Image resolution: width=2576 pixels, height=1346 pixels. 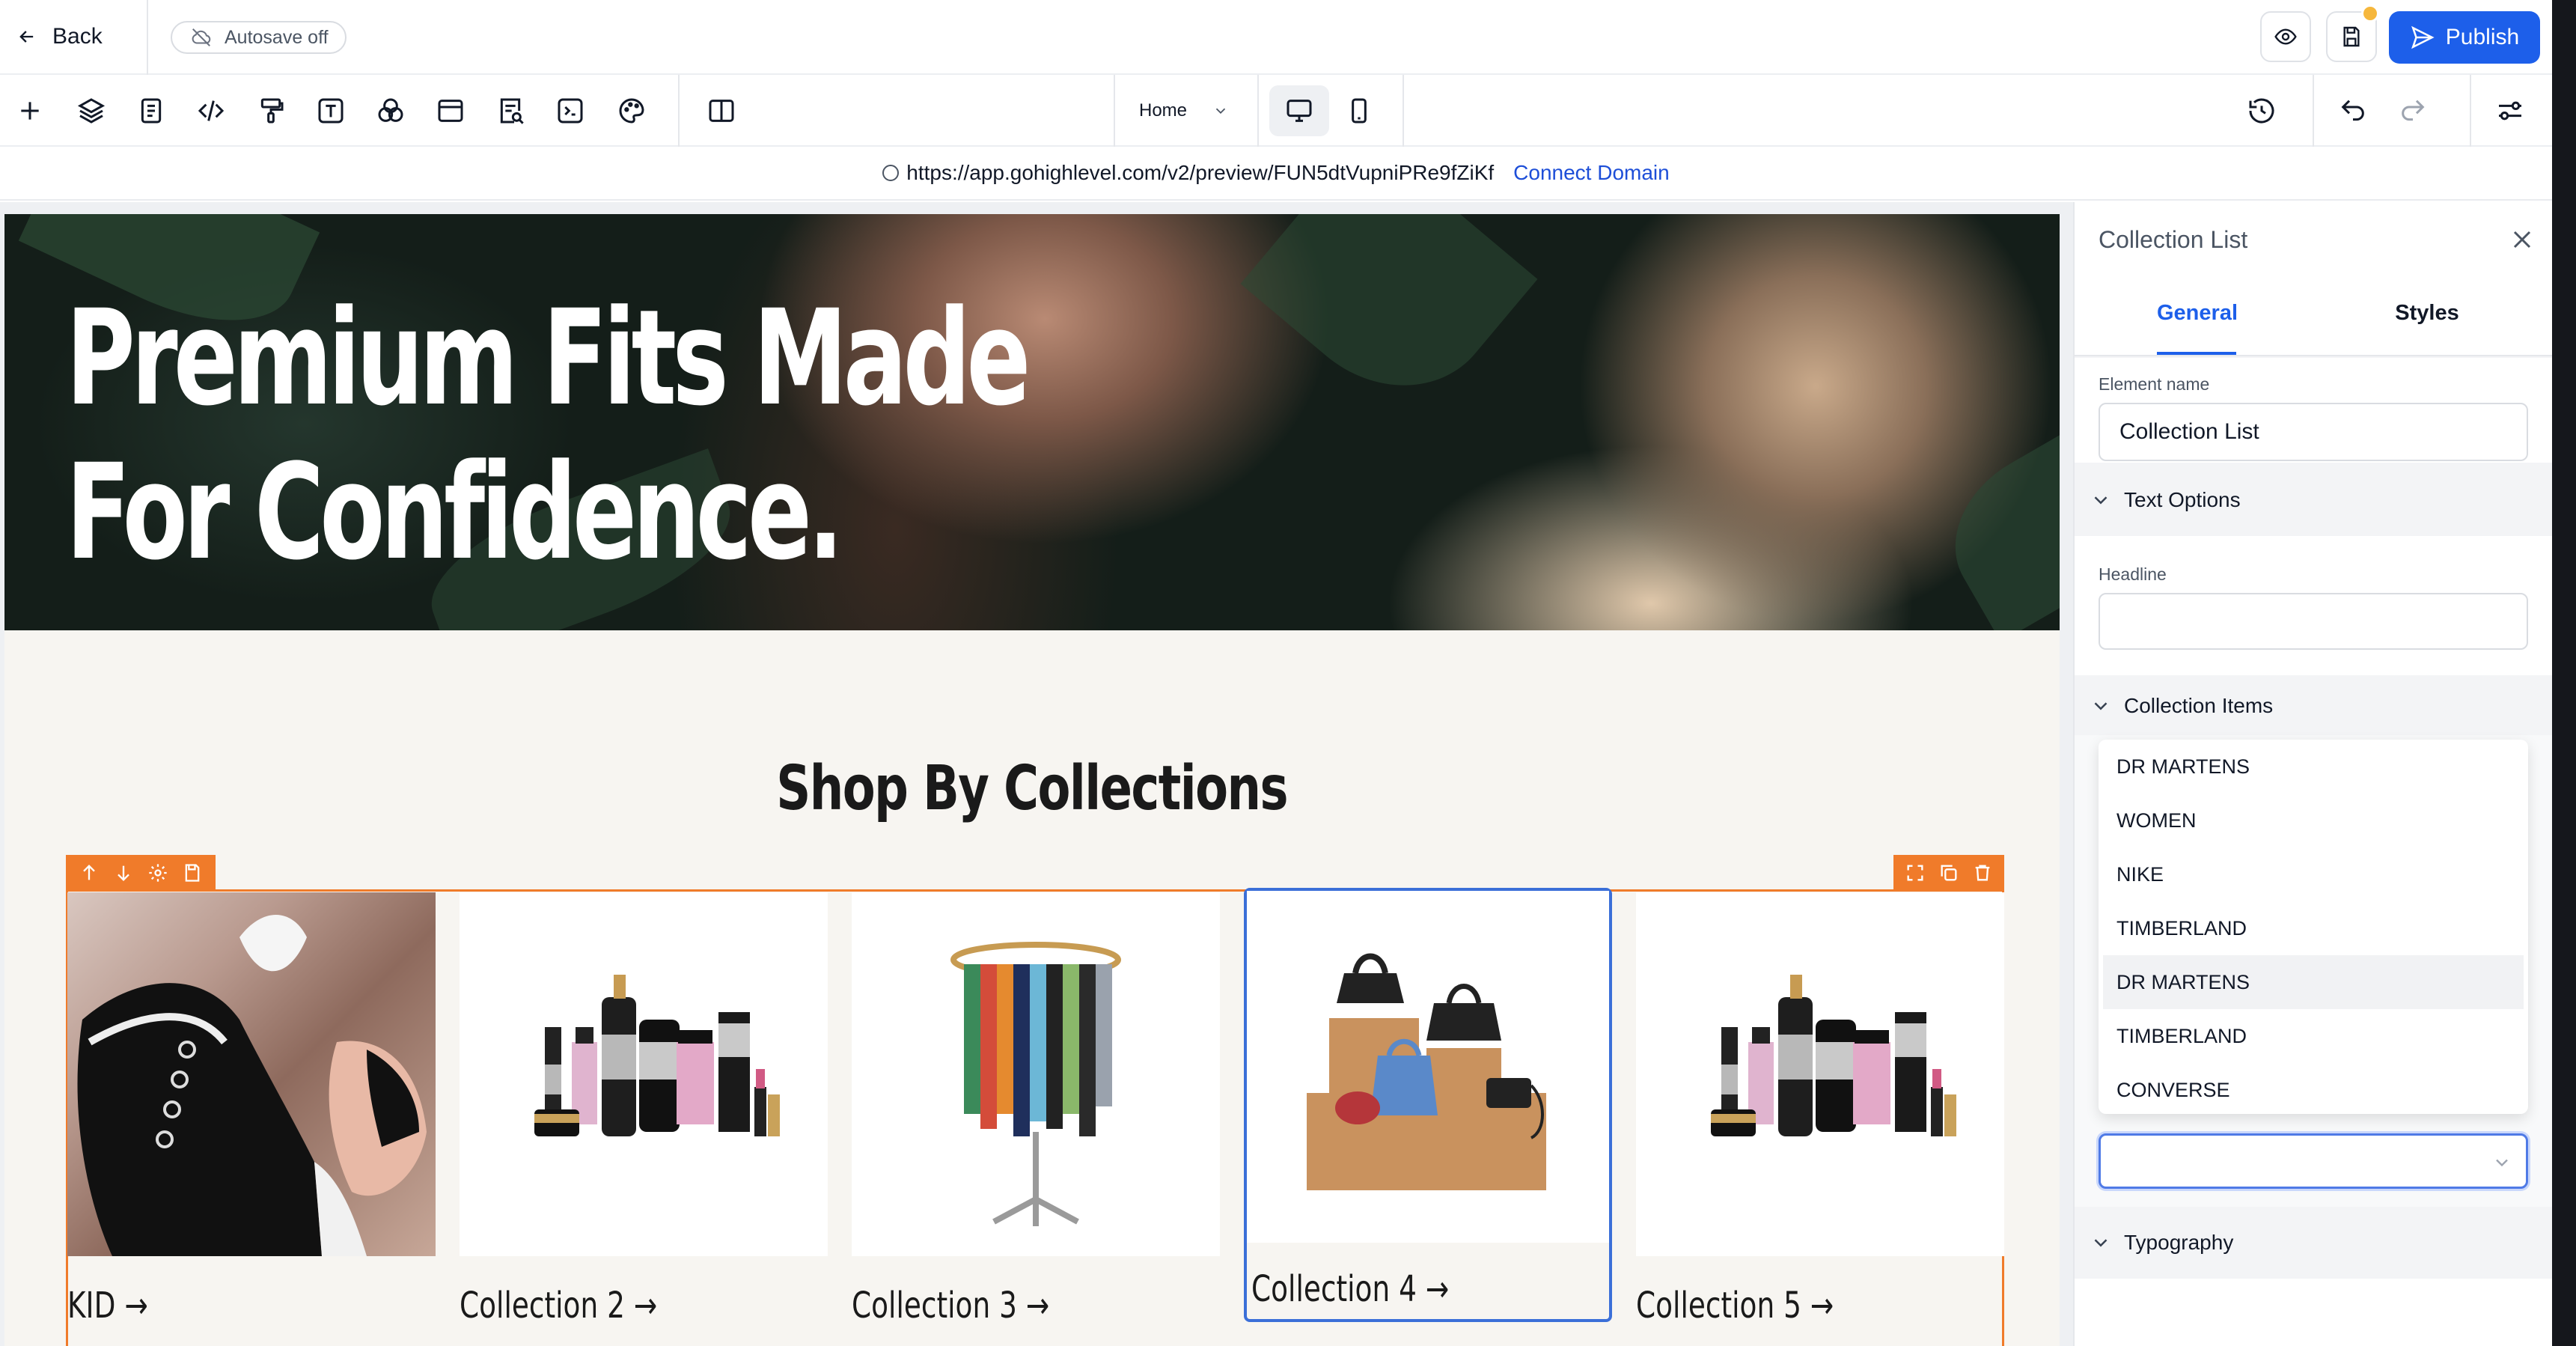 I want to click on text-button, so click(x=330, y=110).